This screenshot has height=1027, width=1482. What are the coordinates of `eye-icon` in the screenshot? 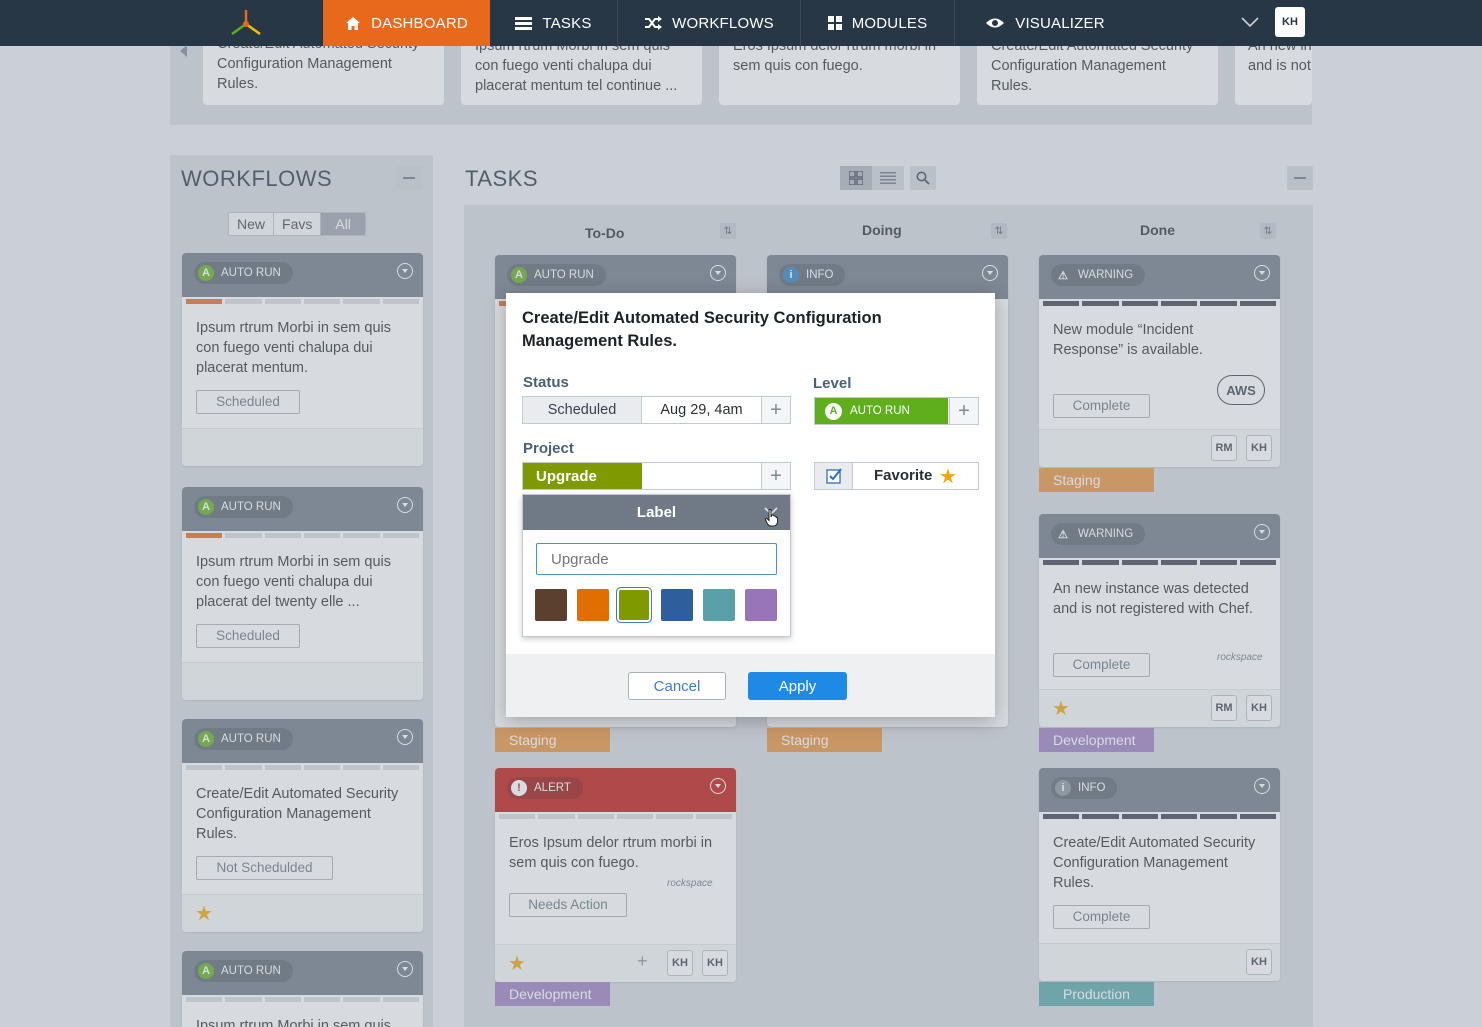 It's located at (995, 23).